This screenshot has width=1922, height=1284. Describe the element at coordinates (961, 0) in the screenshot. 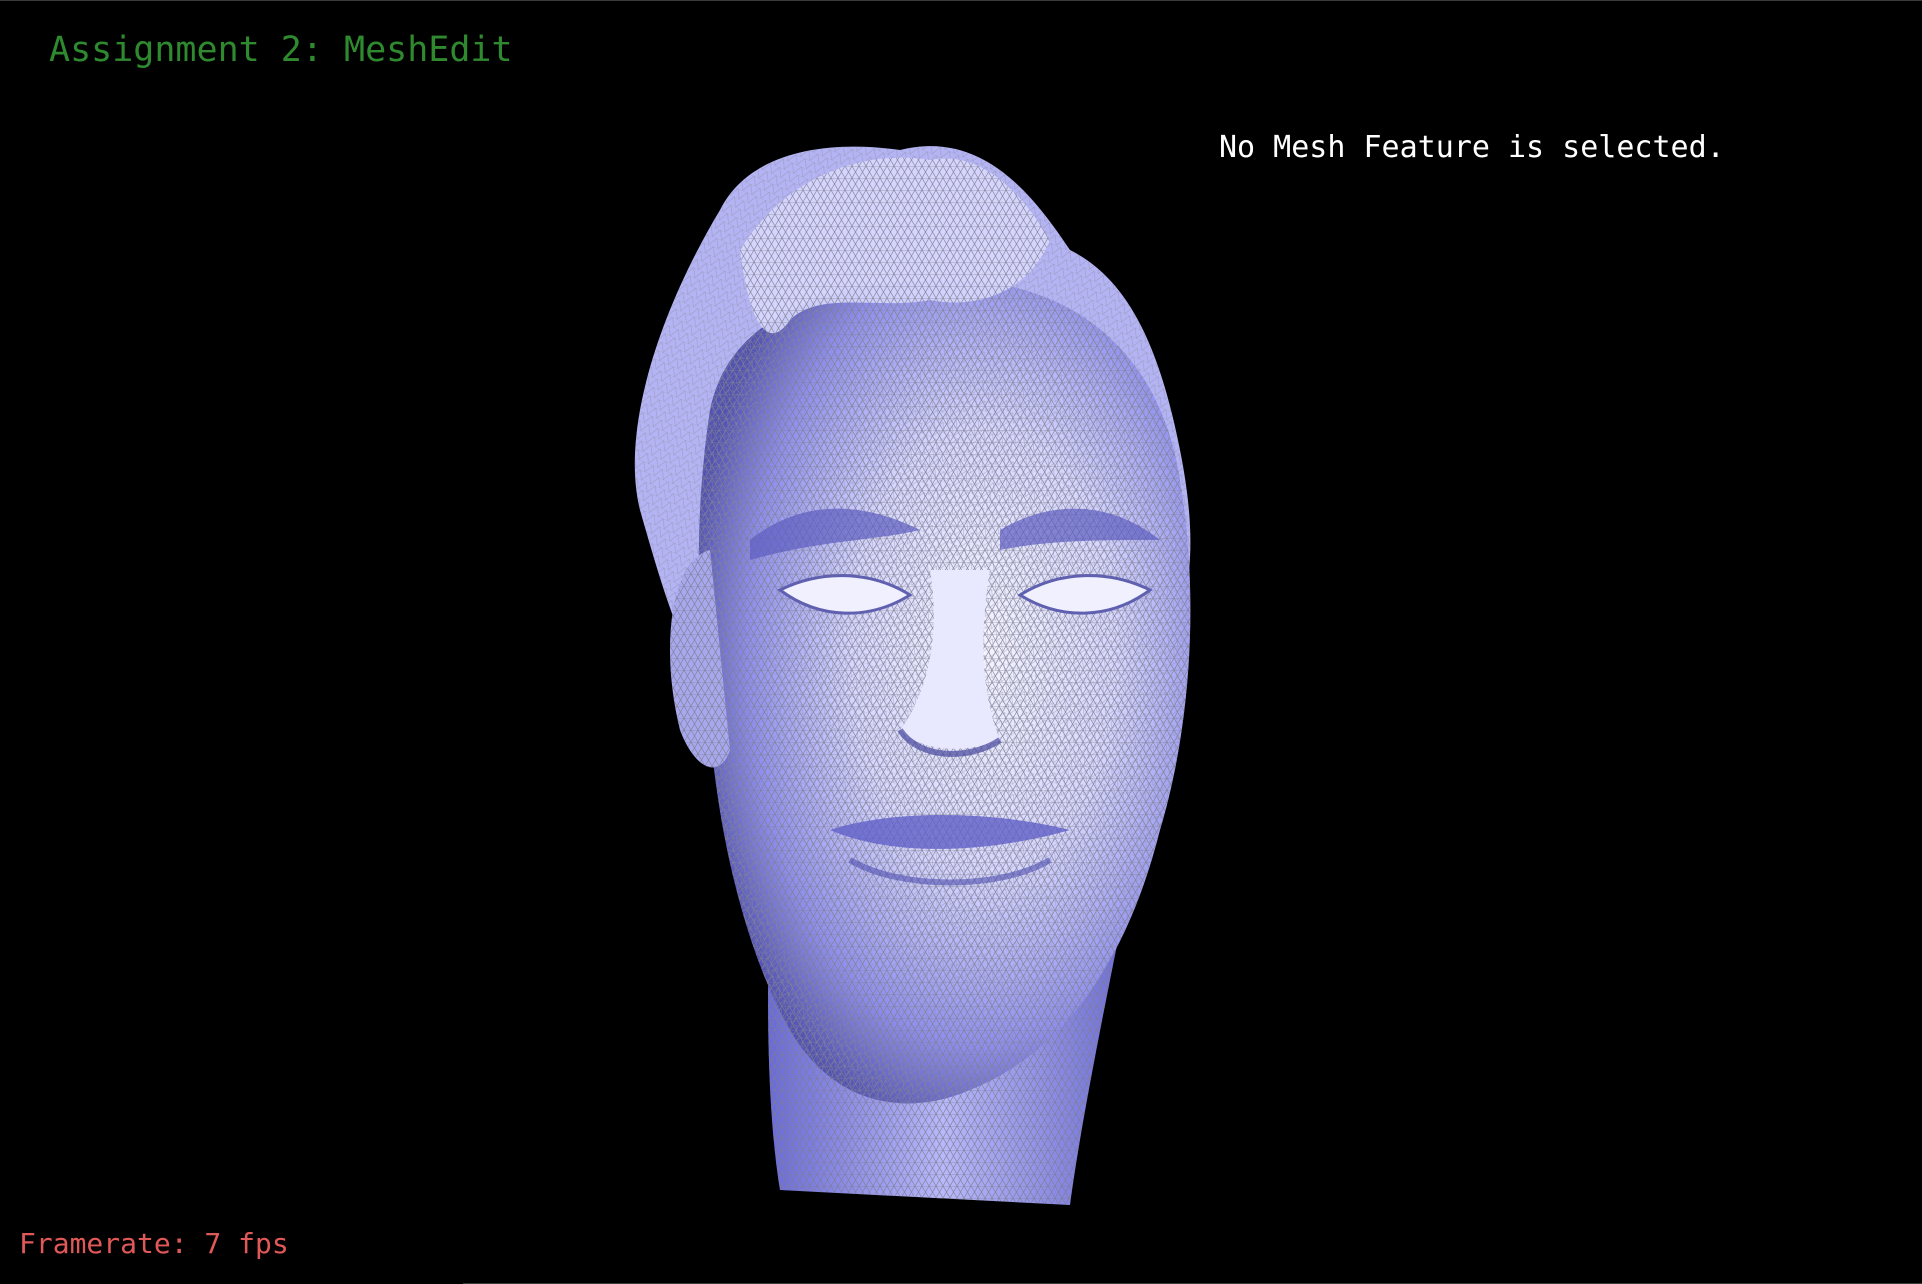

I see `top-border` at that location.